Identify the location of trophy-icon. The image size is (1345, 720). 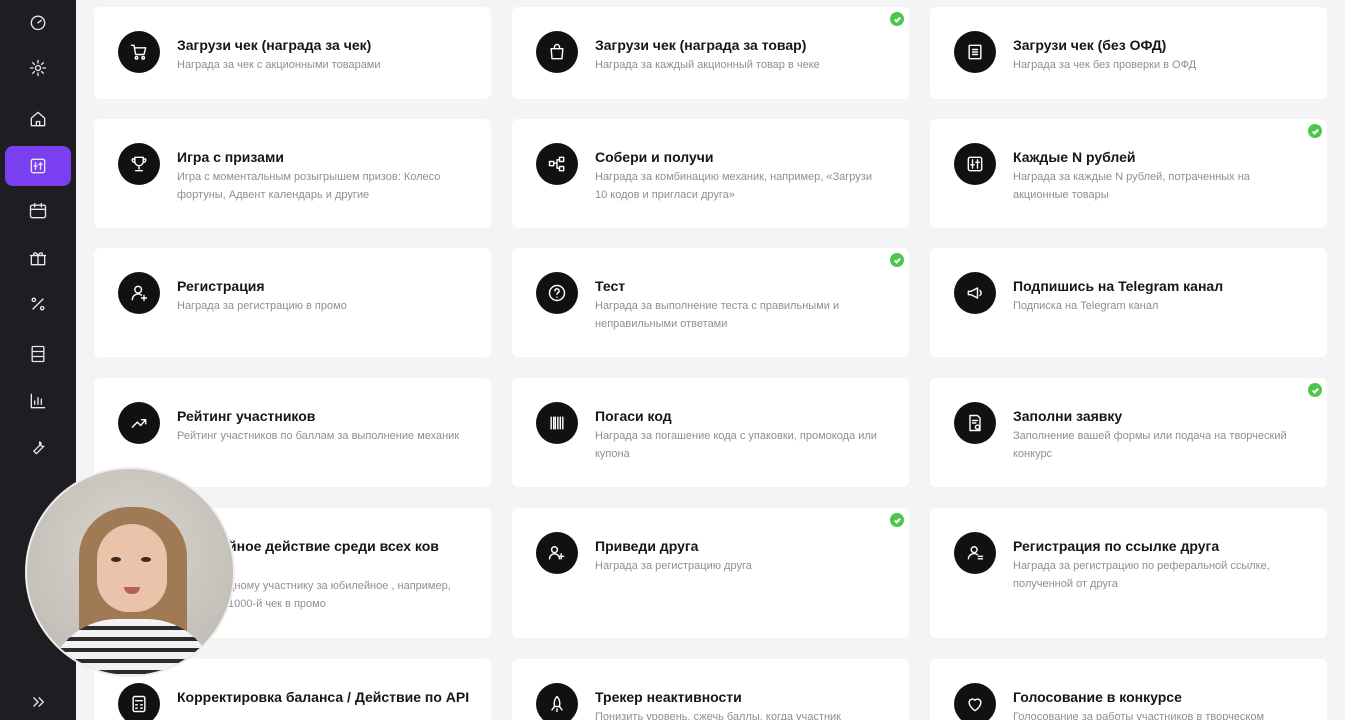
(139, 164).